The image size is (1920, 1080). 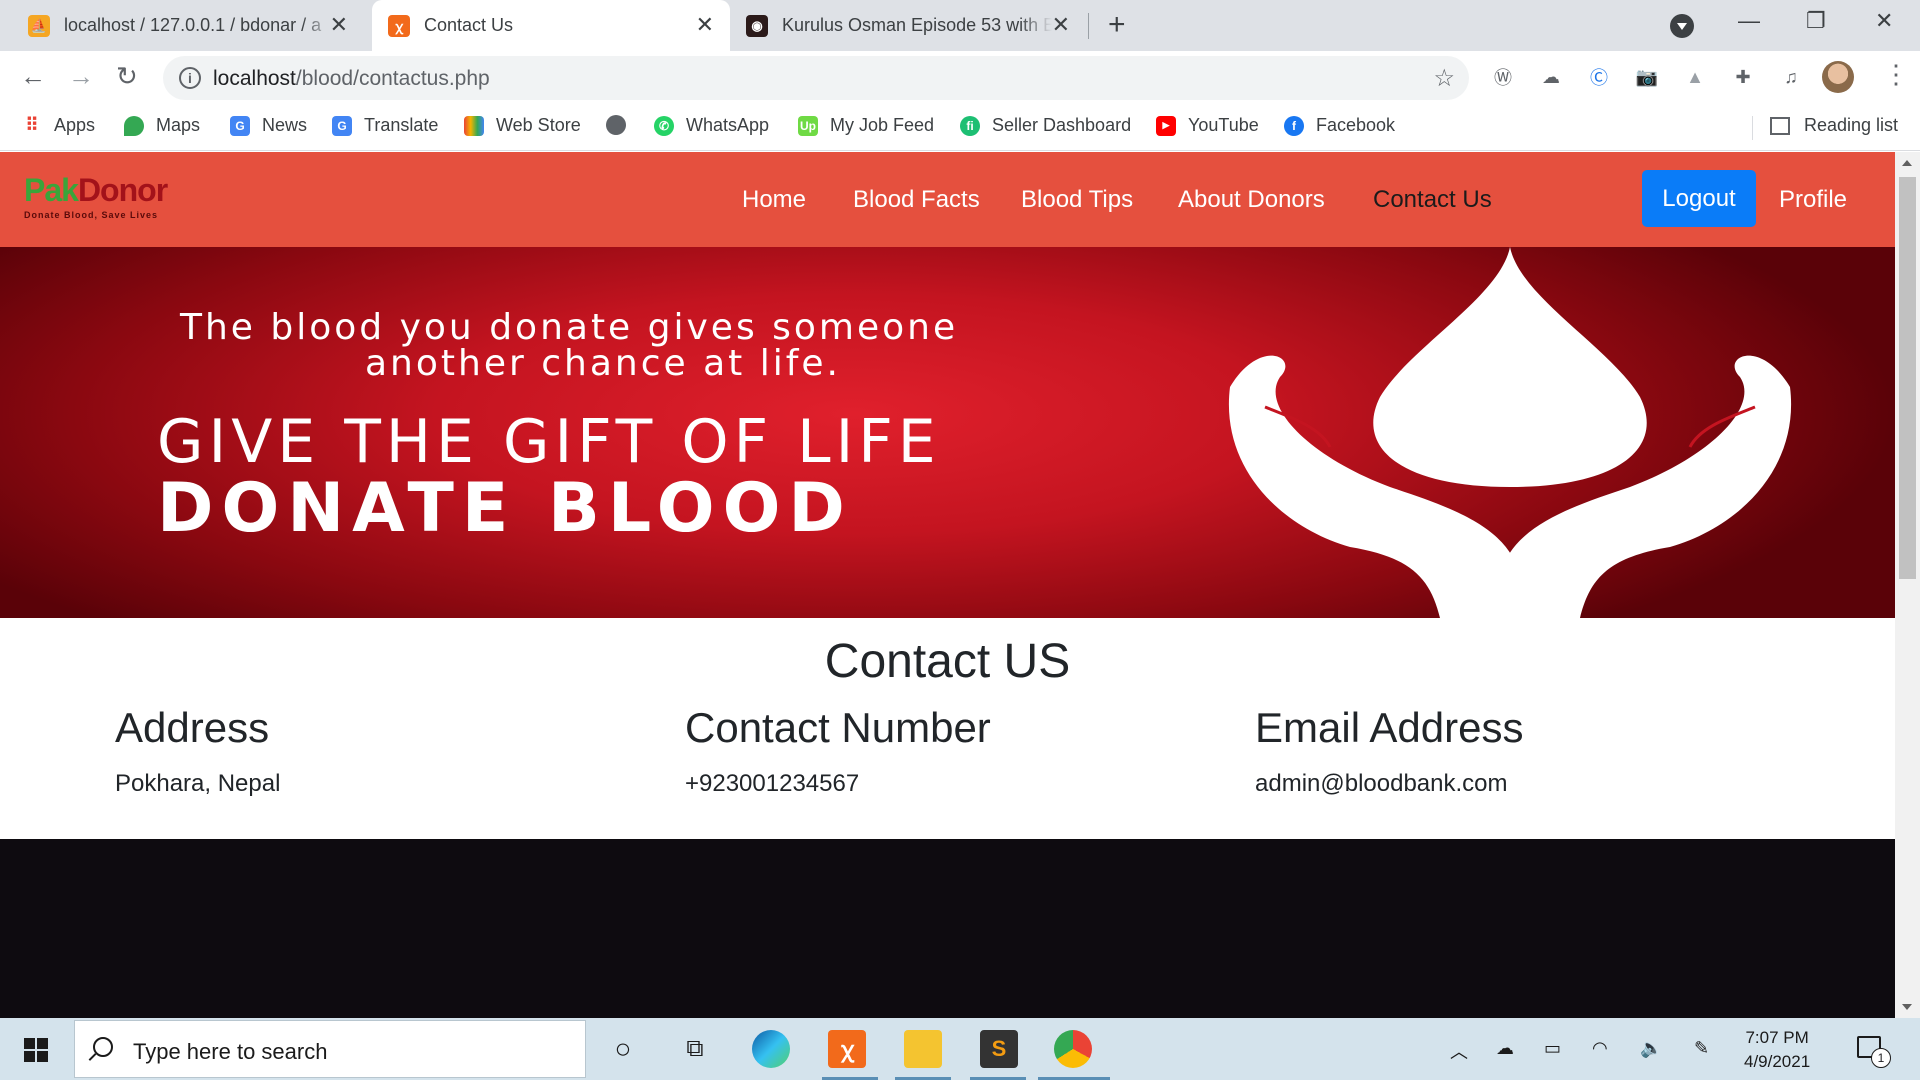 I want to click on hero-tagline-line2: another chance at life., so click(x=603, y=363).